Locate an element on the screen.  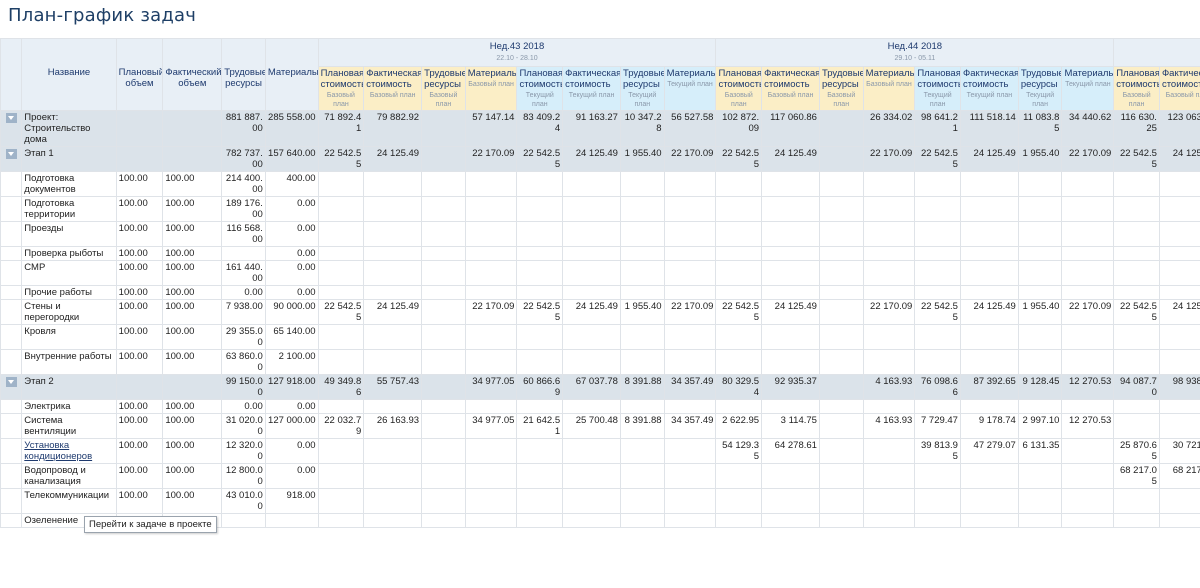
cell-plan: 100.00 is located at coordinates (139, 234).